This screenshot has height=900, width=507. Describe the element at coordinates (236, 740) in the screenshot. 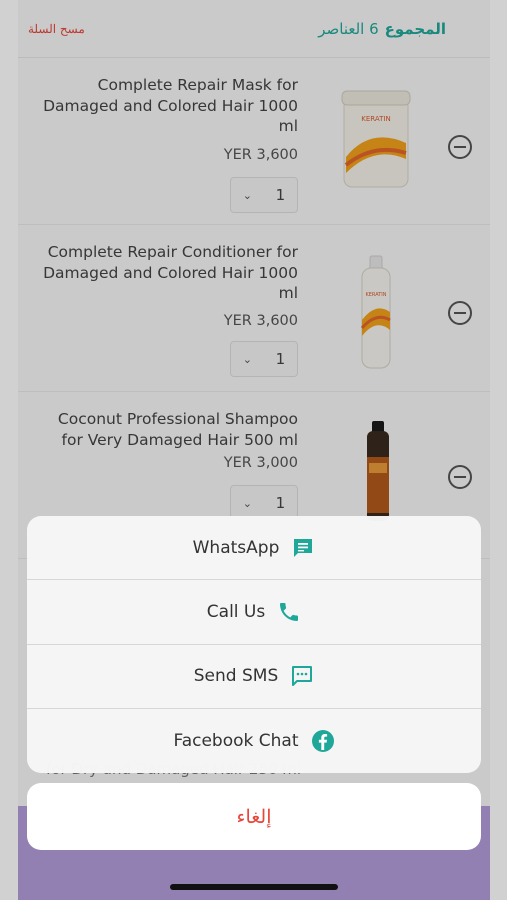

I see `facebook-chat-label: Facebook Chat` at that location.